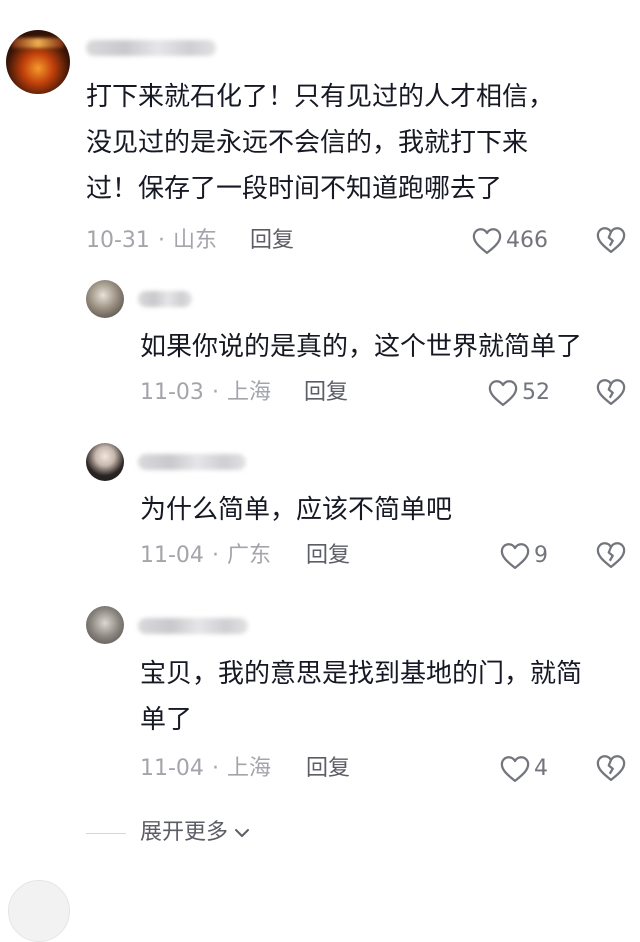 Image resolution: width=640 pixels, height=942 pixels. I want to click on like-button: 466, so click(510, 241).